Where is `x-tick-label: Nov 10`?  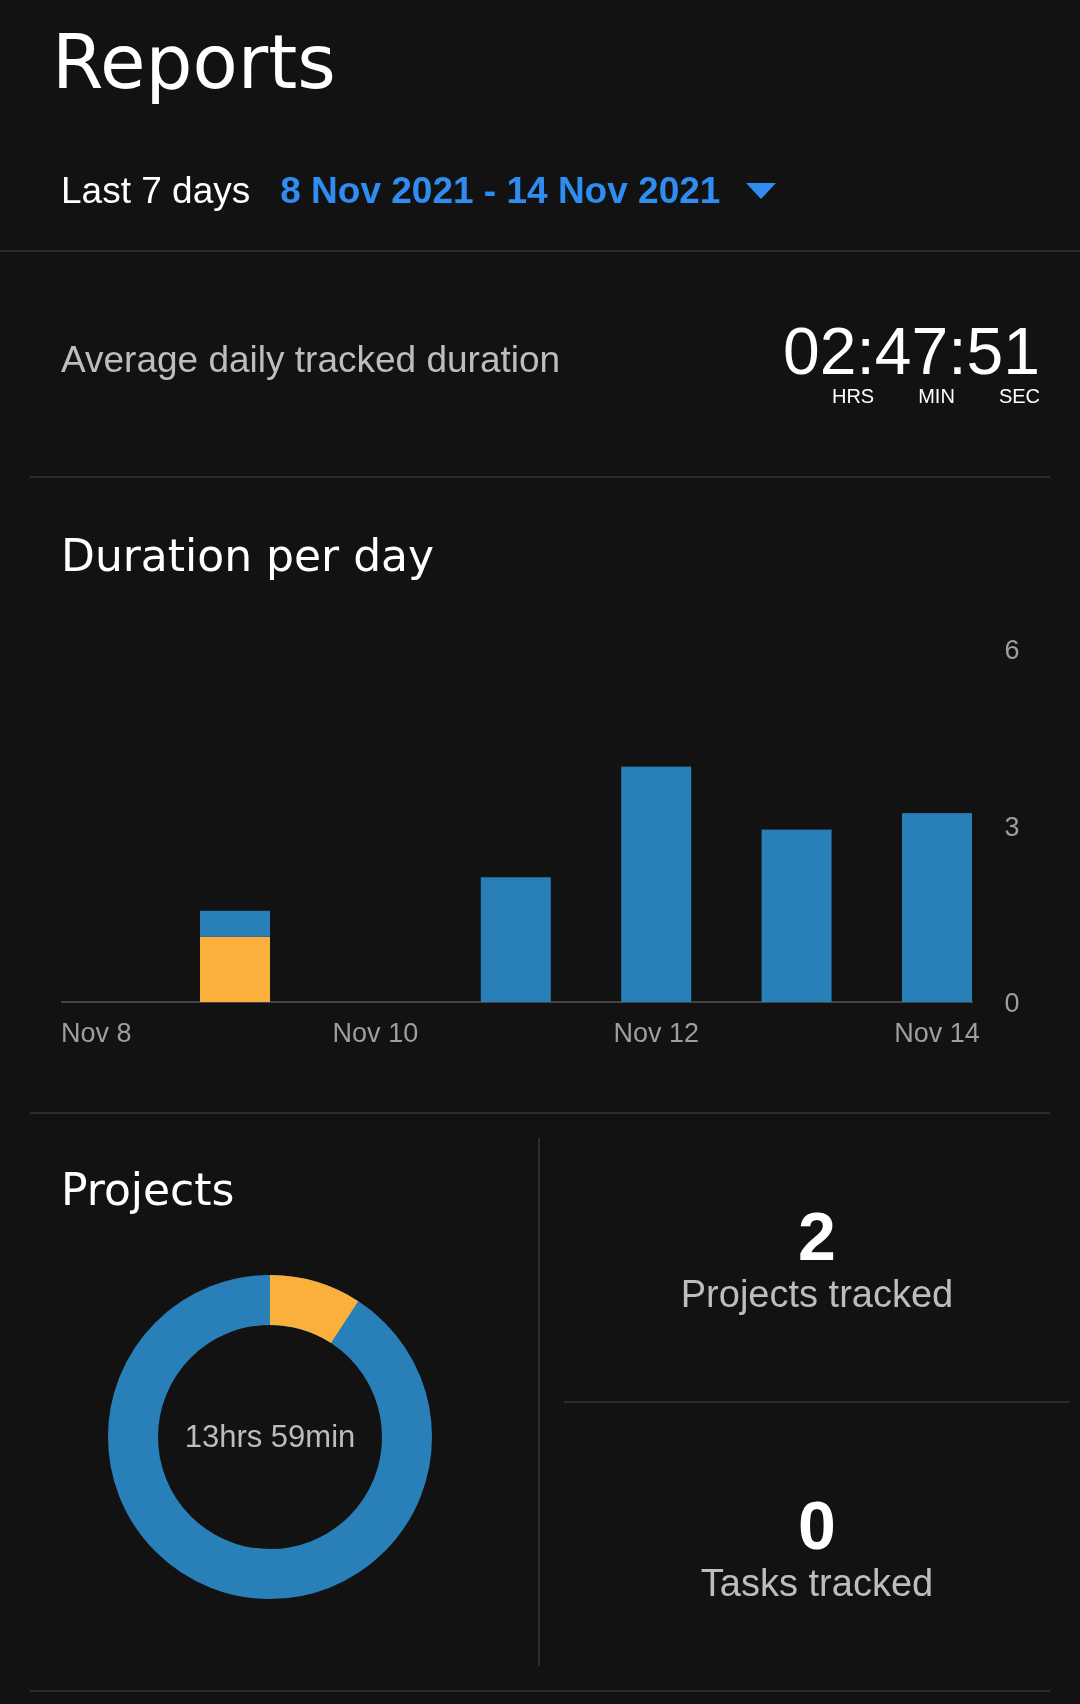
x-tick-label: Nov 10 is located at coordinates (375, 1033).